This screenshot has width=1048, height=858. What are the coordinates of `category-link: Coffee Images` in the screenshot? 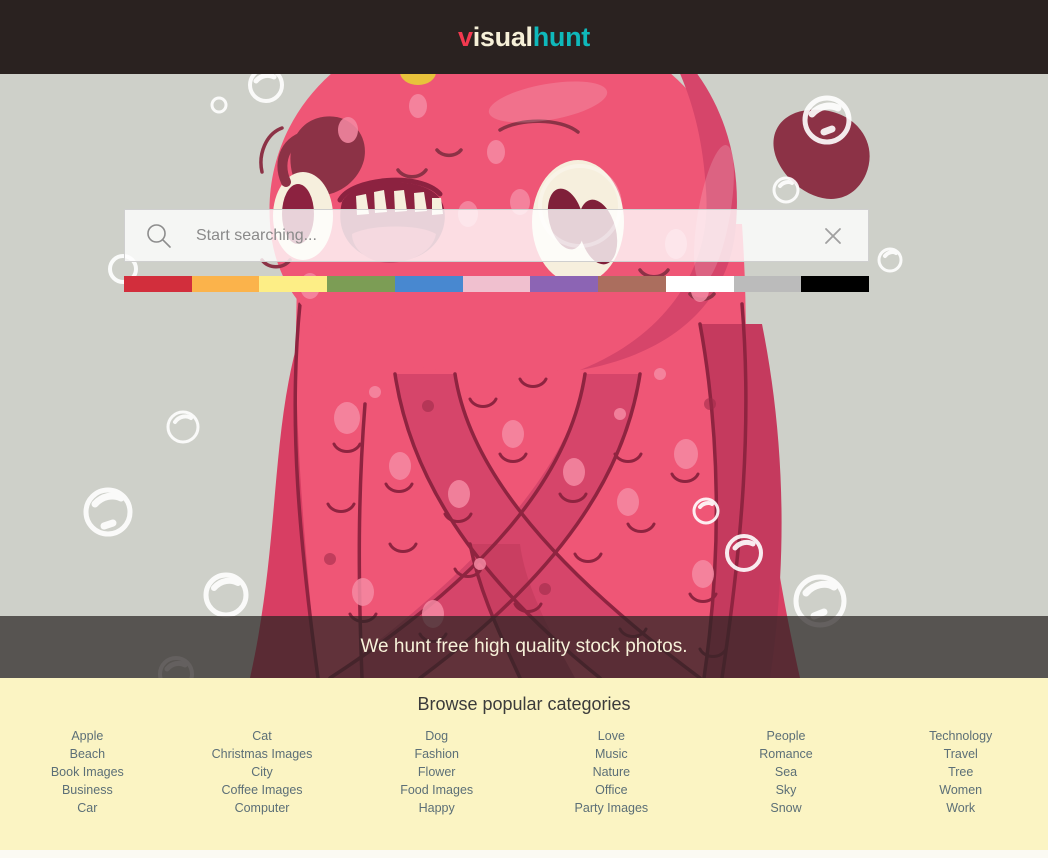 It's located at (262, 790).